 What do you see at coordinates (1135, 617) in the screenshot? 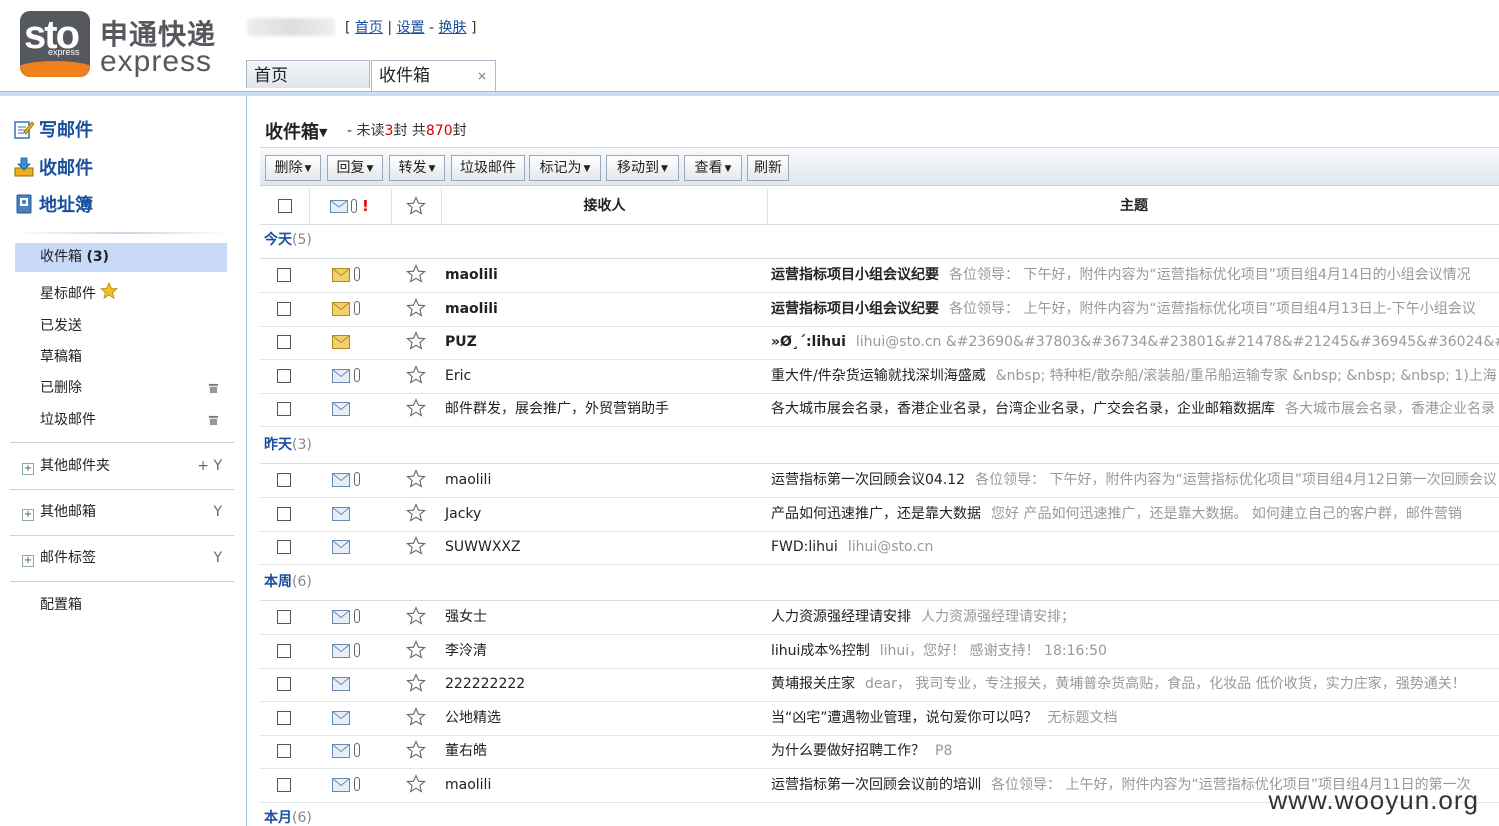
I see `mail-subject-cell: 人力资源强经理请安排 人力资源强经理请安排；` at bounding box center [1135, 617].